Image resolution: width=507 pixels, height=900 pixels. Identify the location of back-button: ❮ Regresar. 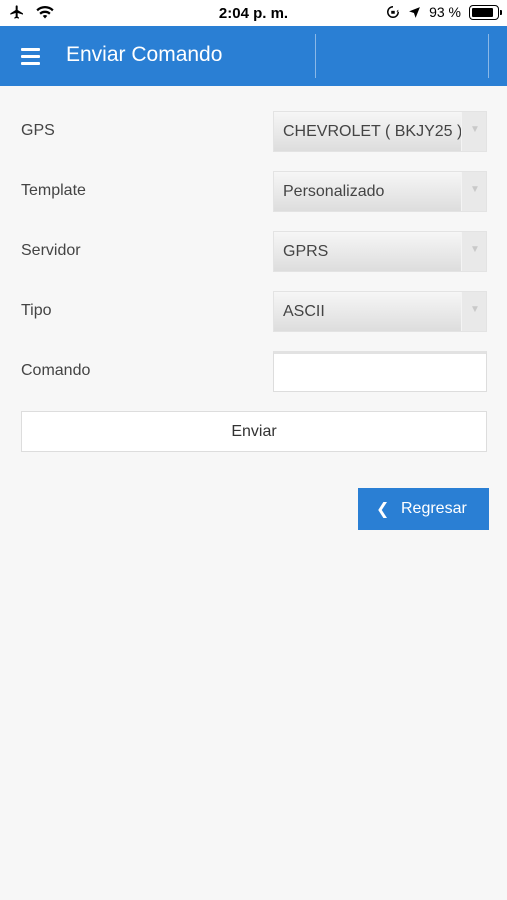
(423, 509).